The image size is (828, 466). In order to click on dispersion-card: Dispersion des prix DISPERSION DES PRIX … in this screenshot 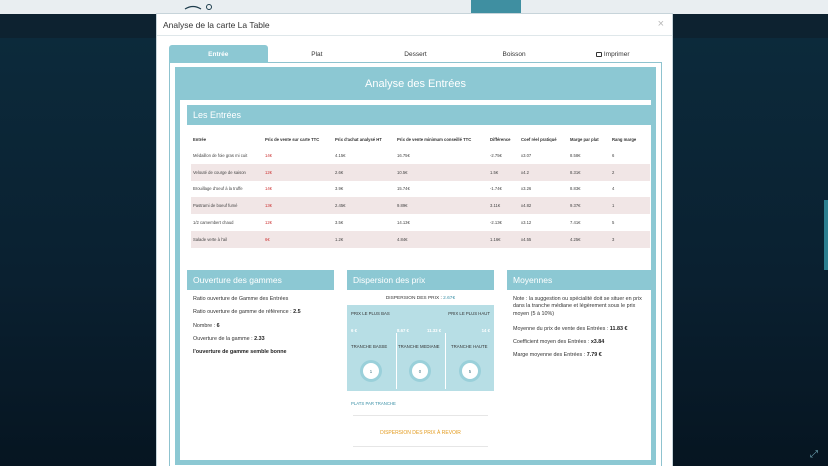, I will do `click(420, 358)`.